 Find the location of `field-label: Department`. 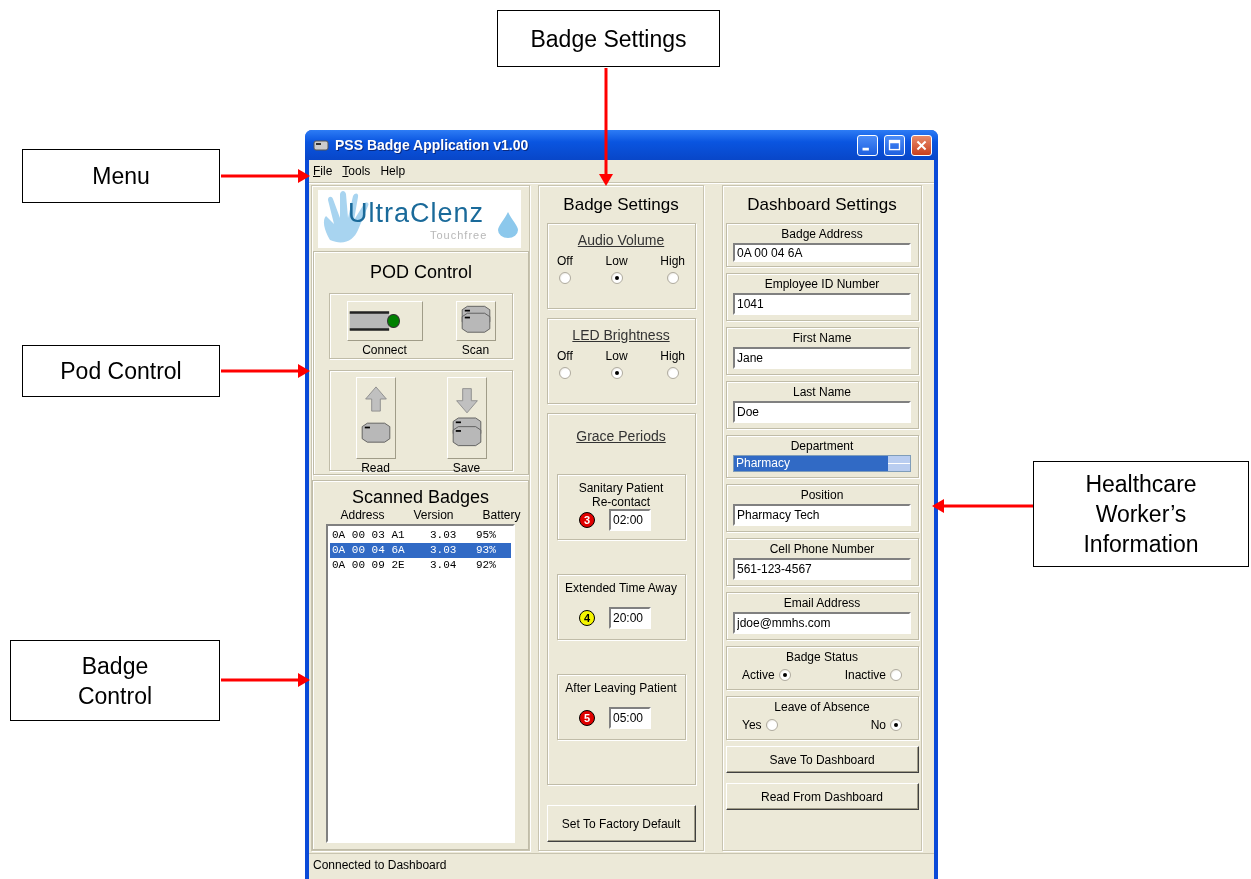

field-label: Department is located at coordinates (822, 446).